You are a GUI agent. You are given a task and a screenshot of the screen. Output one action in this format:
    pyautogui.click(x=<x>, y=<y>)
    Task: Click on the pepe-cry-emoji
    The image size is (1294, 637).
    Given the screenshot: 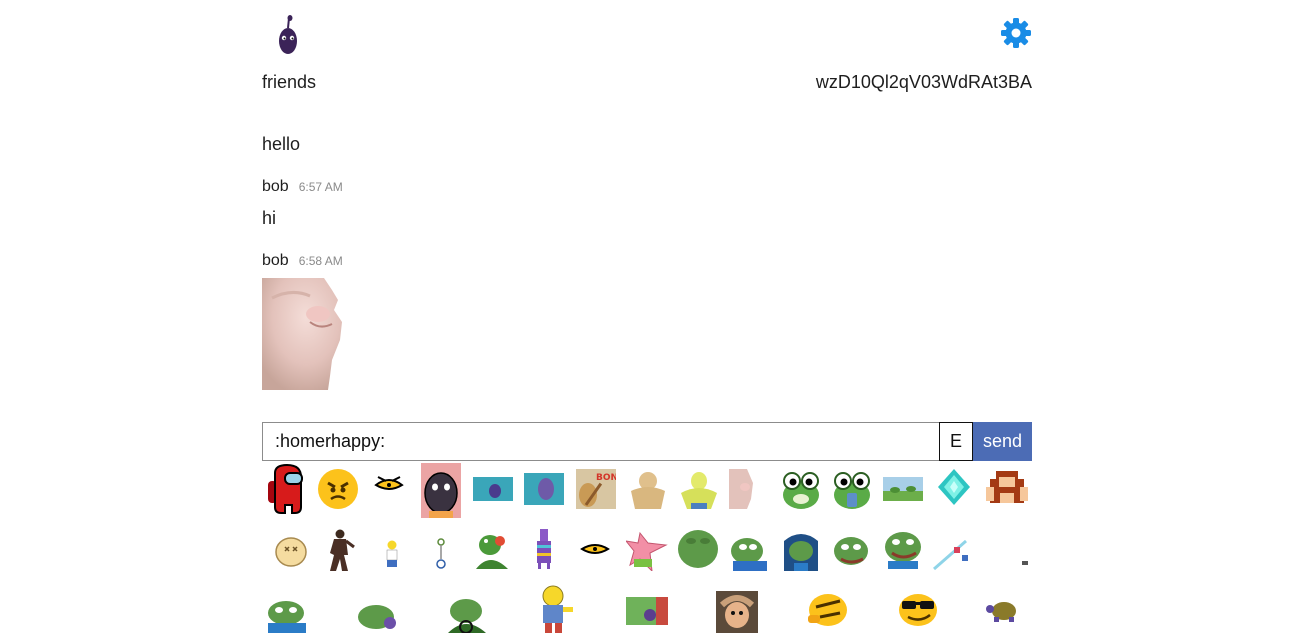 What is the action you would take?
    pyautogui.click(x=750, y=552)
    